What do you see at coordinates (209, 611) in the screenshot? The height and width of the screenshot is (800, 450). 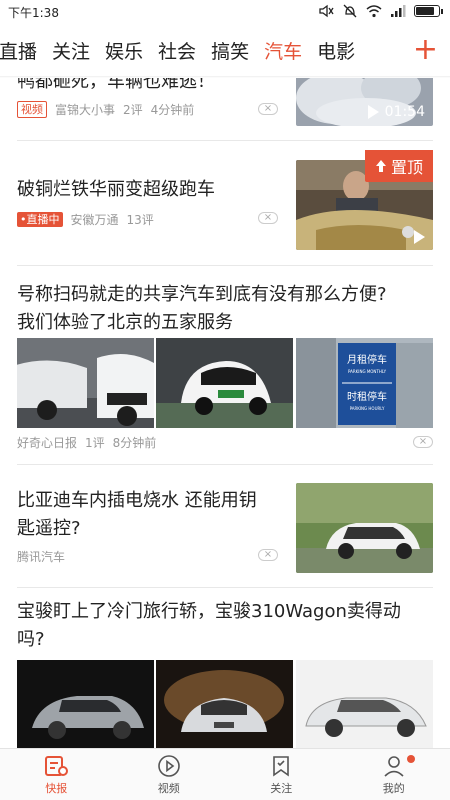 I see `news-title-line1: 宝骏盯上了冷门旅行轿，宝骏310Wagon卖得动` at bounding box center [209, 611].